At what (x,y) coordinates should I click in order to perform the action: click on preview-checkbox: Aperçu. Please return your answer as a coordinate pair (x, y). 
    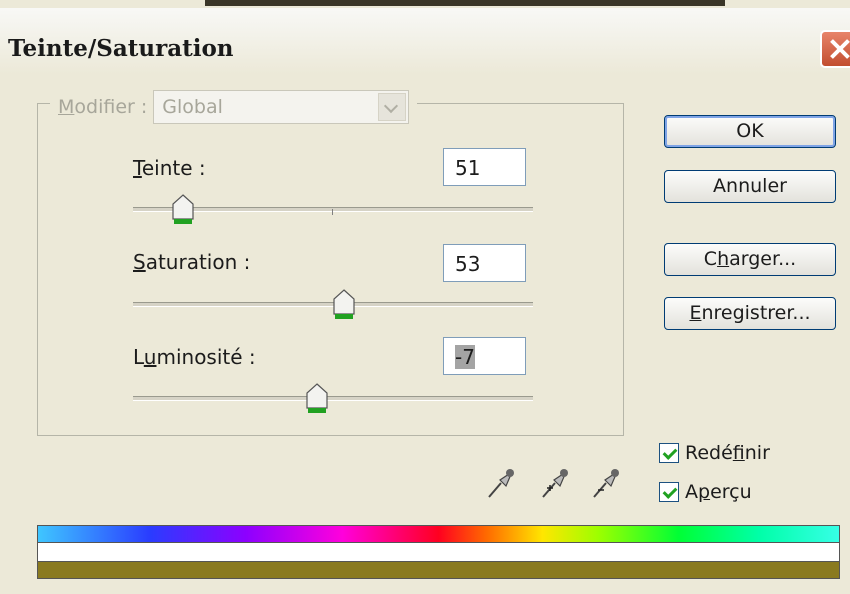
    Looking at the image, I should click on (705, 492).